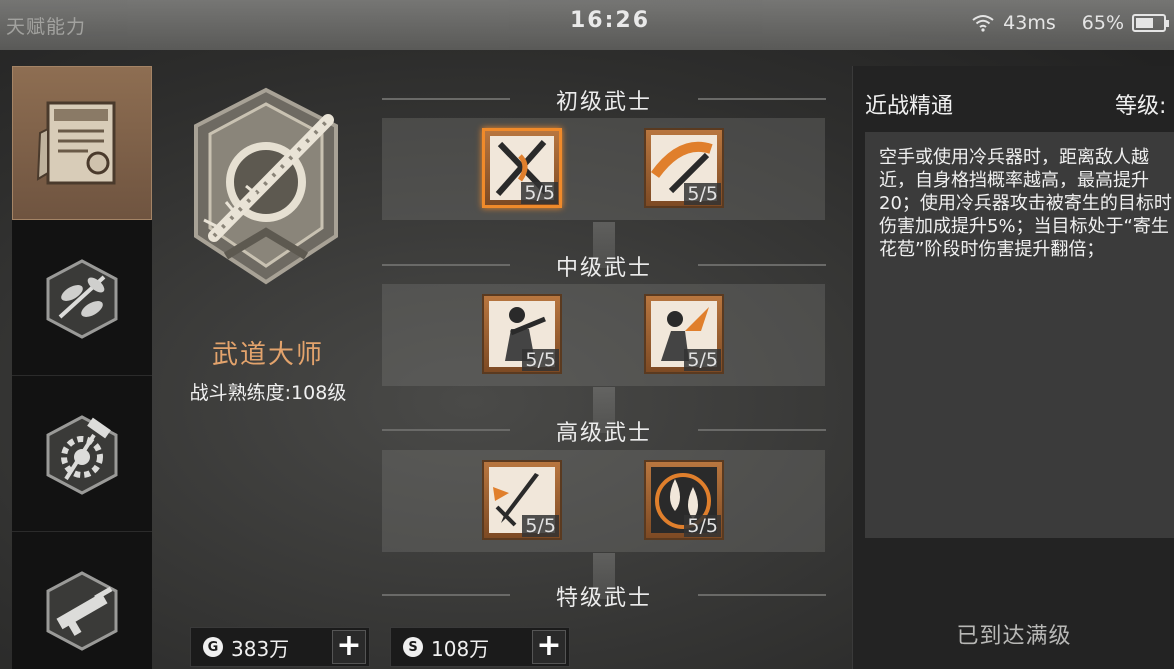  What do you see at coordinates (1014, 636) in the screenshot?
I see `max-level-status: 已到达满级` at bounding box center [1014, 636].